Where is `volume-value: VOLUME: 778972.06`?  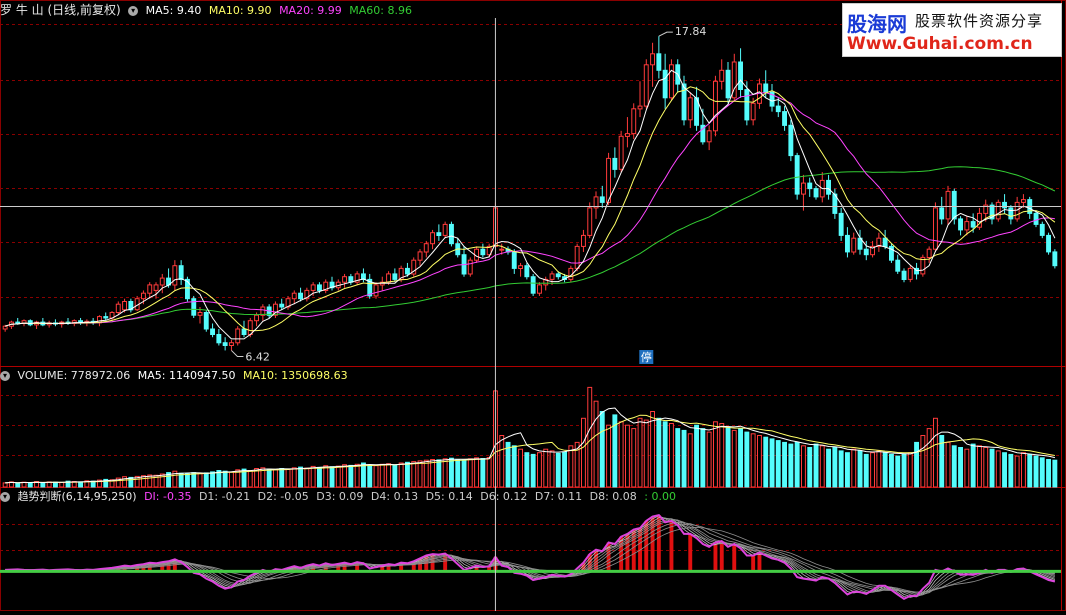
volume-value: VOLUME: 778972.06 is located at coordinates (74, 375).